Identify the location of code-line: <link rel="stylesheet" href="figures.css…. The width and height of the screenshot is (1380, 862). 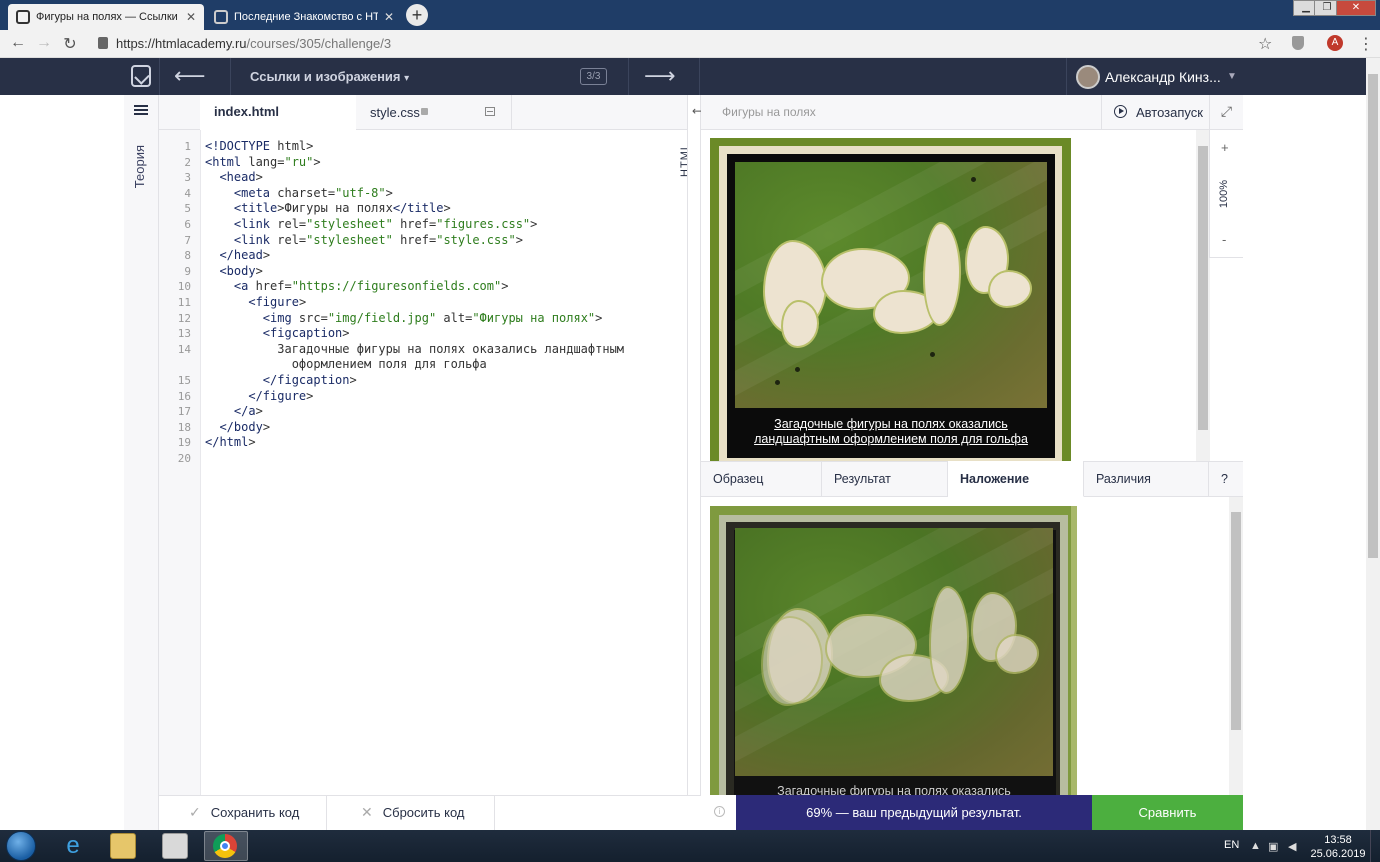
(414, 225).